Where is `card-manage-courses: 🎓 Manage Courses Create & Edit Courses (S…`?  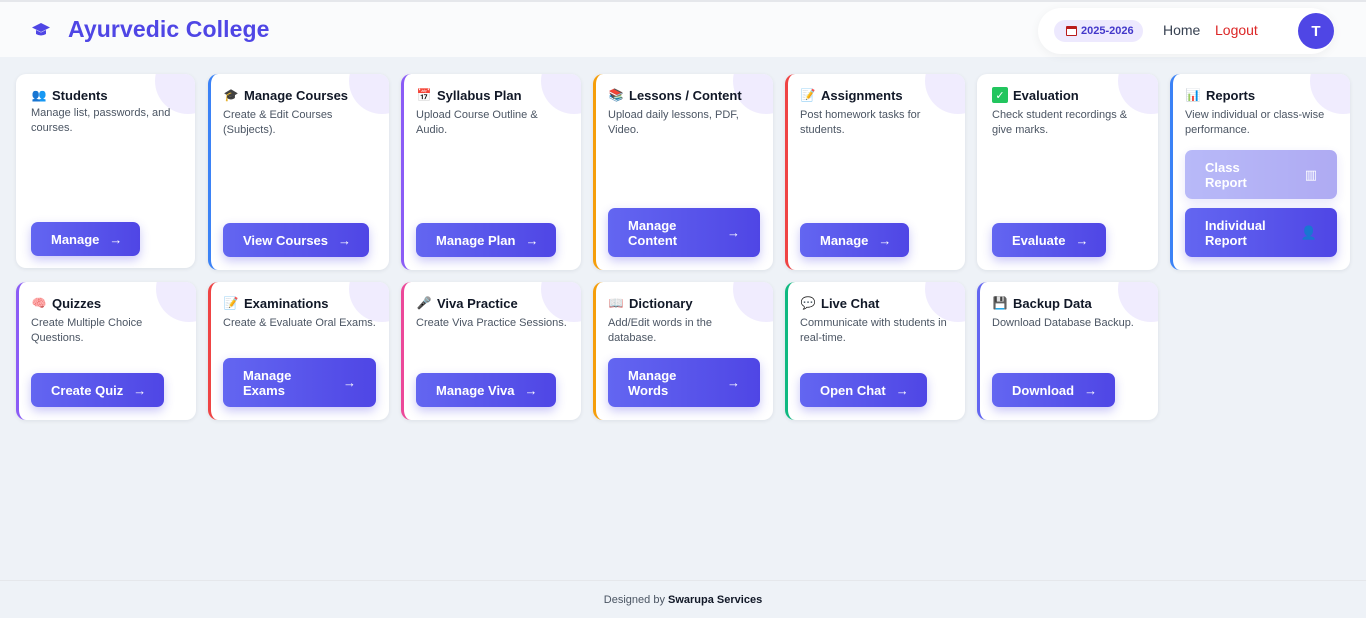
card-manage-courses: 🎓 Manage Courses Create & Edit Courses (S… is located at coordinates (298, 172).